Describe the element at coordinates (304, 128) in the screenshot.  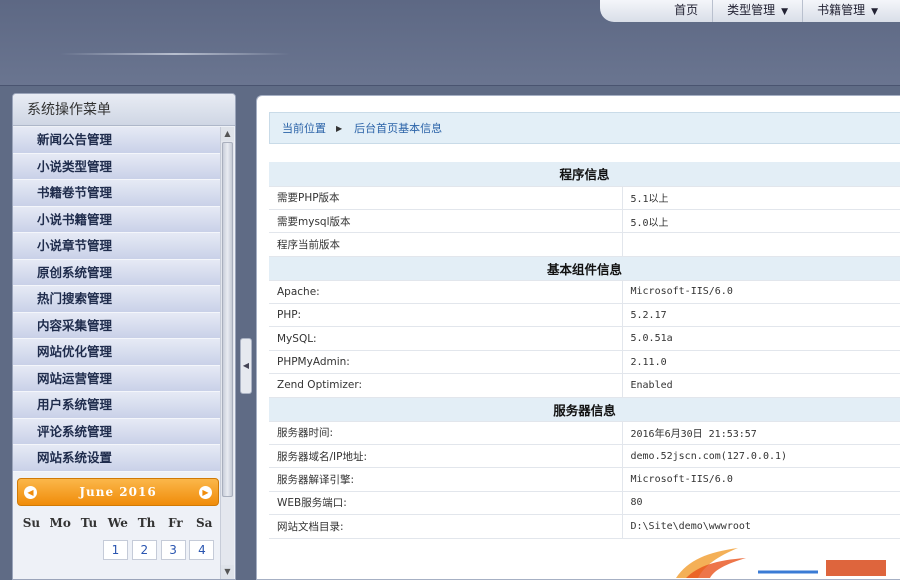
I see `breadcrumb-location-label: 当前位置` at that location.